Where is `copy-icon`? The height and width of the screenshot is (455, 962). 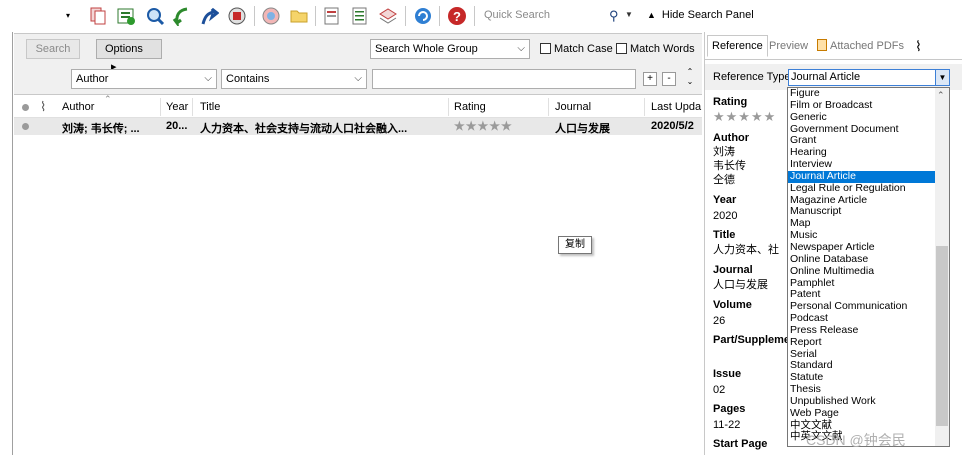
copy-icon is located at coordinates (98, 16).